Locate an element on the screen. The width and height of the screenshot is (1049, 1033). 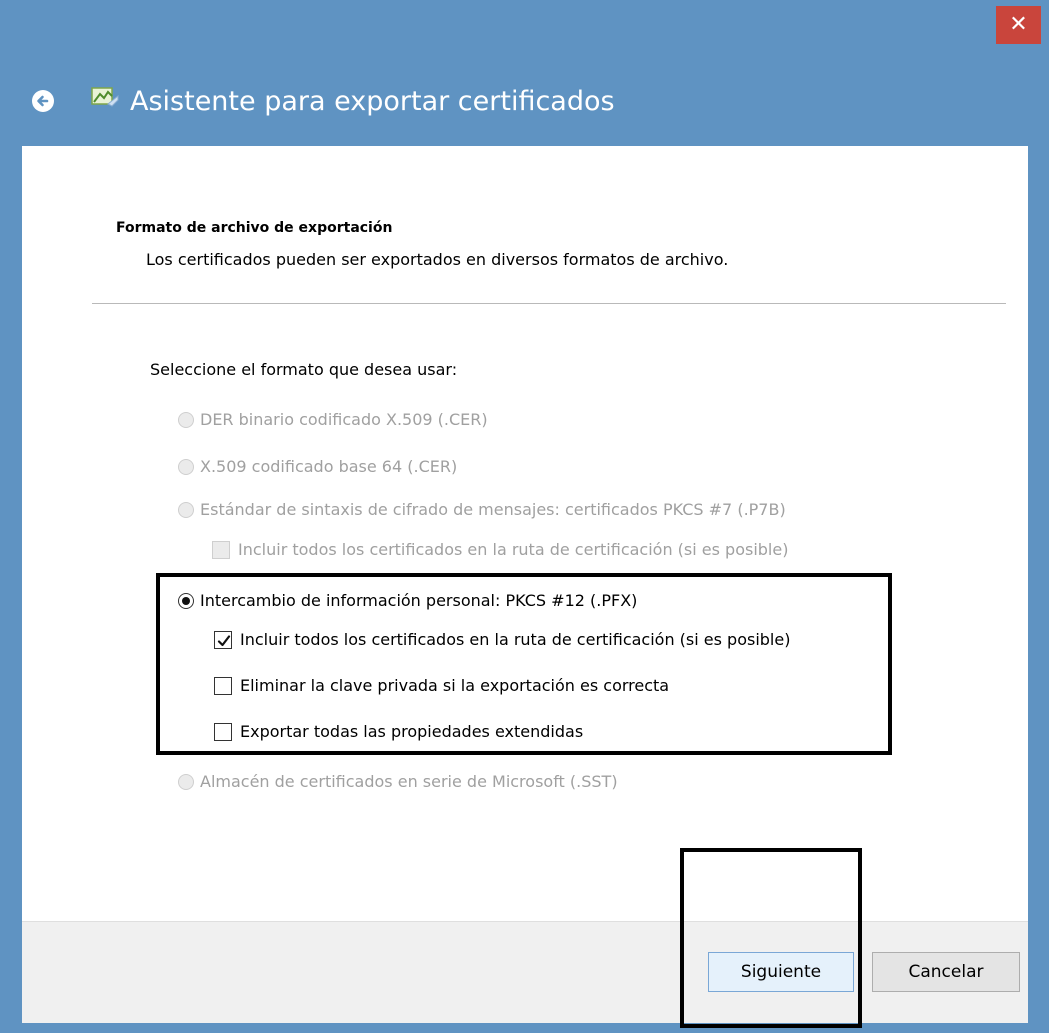
radio-option-der: DER binario codificado X.509 (.CER) is located at coordinates (333, 419).